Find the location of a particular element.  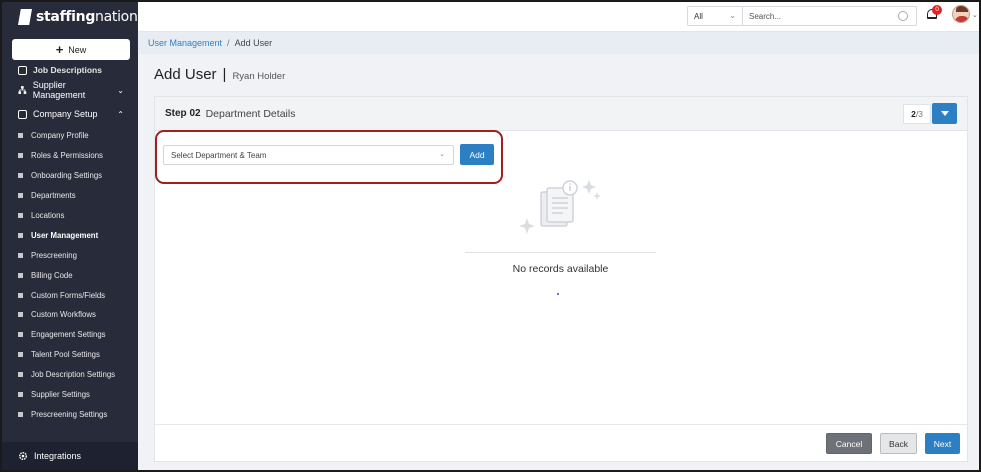

sidebar-subitem-label: Talent Pool Settings is located at coordinates (65, 355).